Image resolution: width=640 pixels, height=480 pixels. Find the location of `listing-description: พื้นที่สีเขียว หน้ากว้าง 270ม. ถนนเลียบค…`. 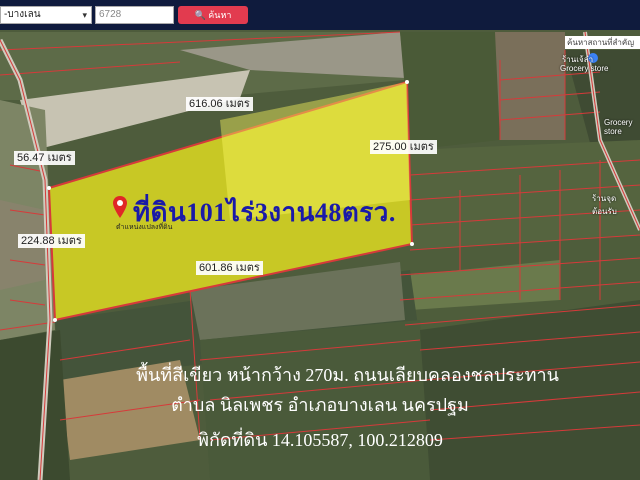

listing-description: พื้นที่สีเขียว หน้ากว้าง 270ม. ถนนเลียบค… is located at coordinates (347, 375).